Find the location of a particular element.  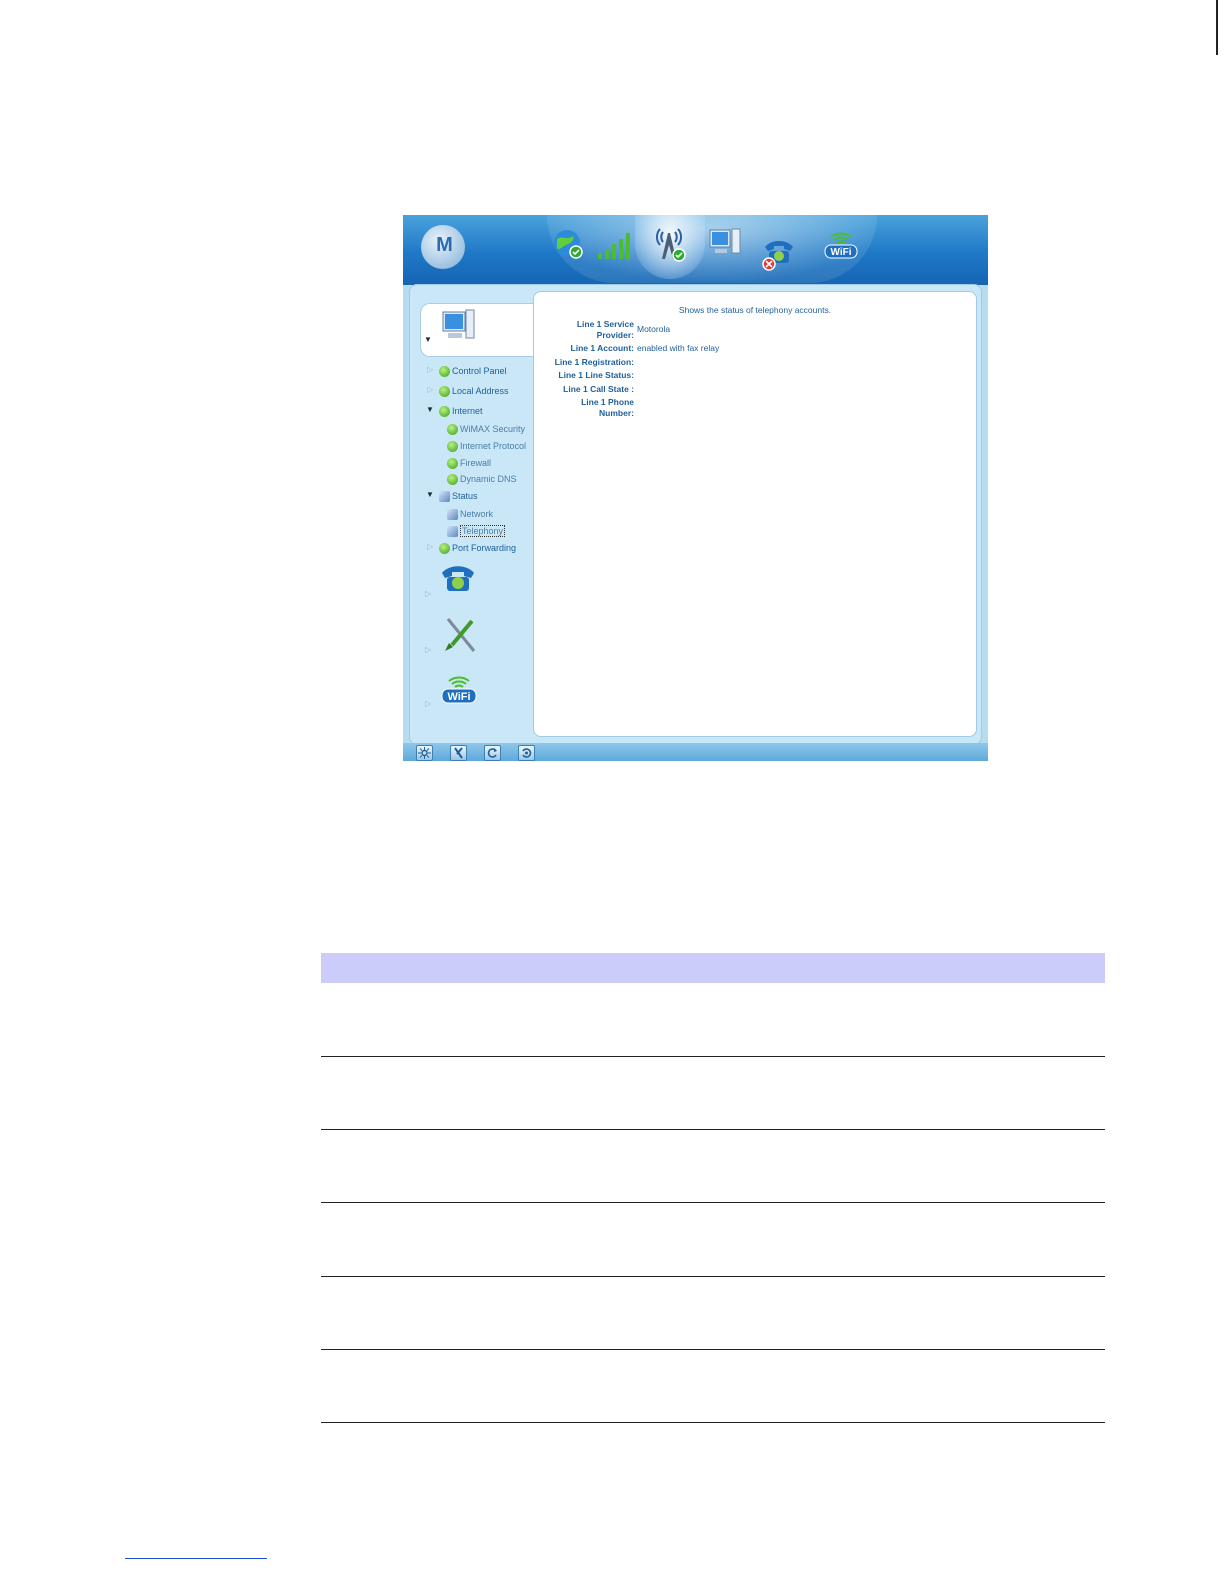

tree-item-port-forwarding: Port Forwarding is located at coordinates (477, 548).